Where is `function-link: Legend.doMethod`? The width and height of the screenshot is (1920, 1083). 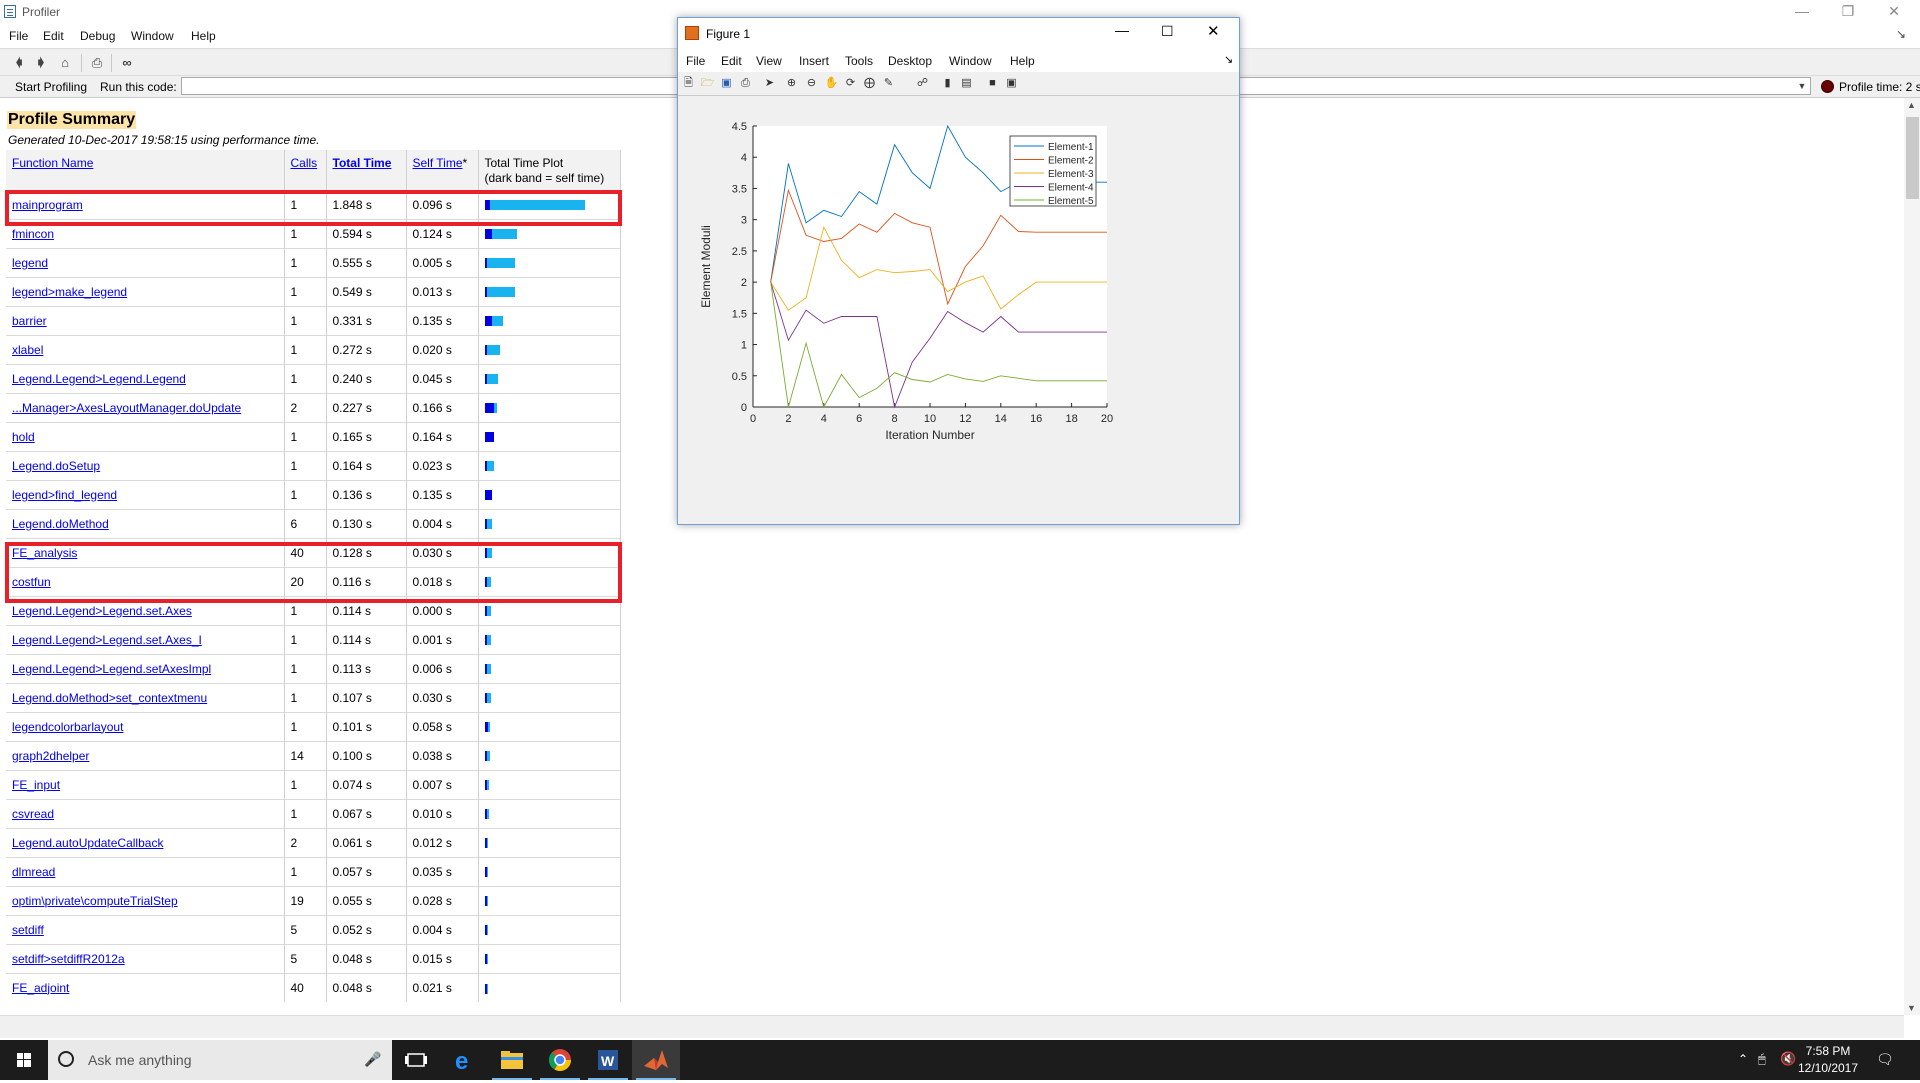
function-link: Legend.doMethod is located at coordinates (60, 524).